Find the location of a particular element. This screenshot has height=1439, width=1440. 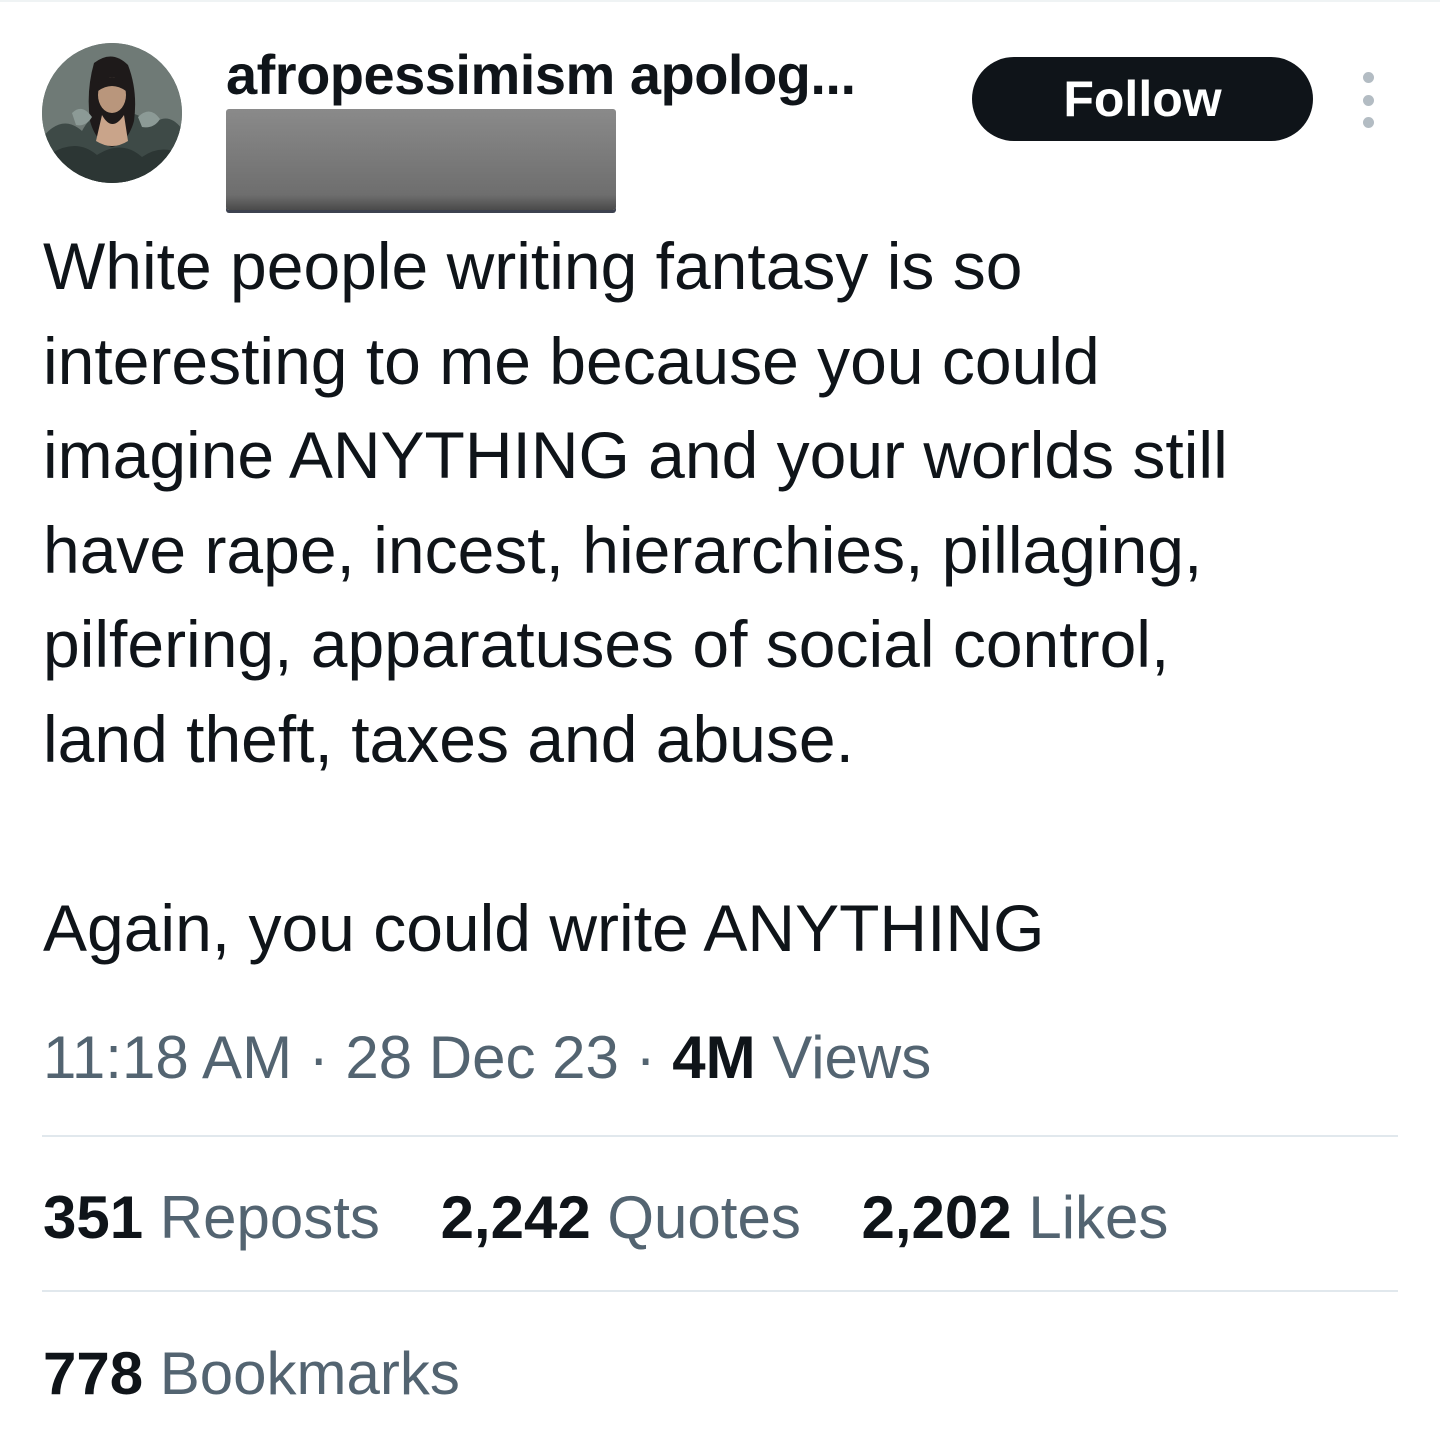

likes-label: Likes is located at coordinates (1098, 1217).